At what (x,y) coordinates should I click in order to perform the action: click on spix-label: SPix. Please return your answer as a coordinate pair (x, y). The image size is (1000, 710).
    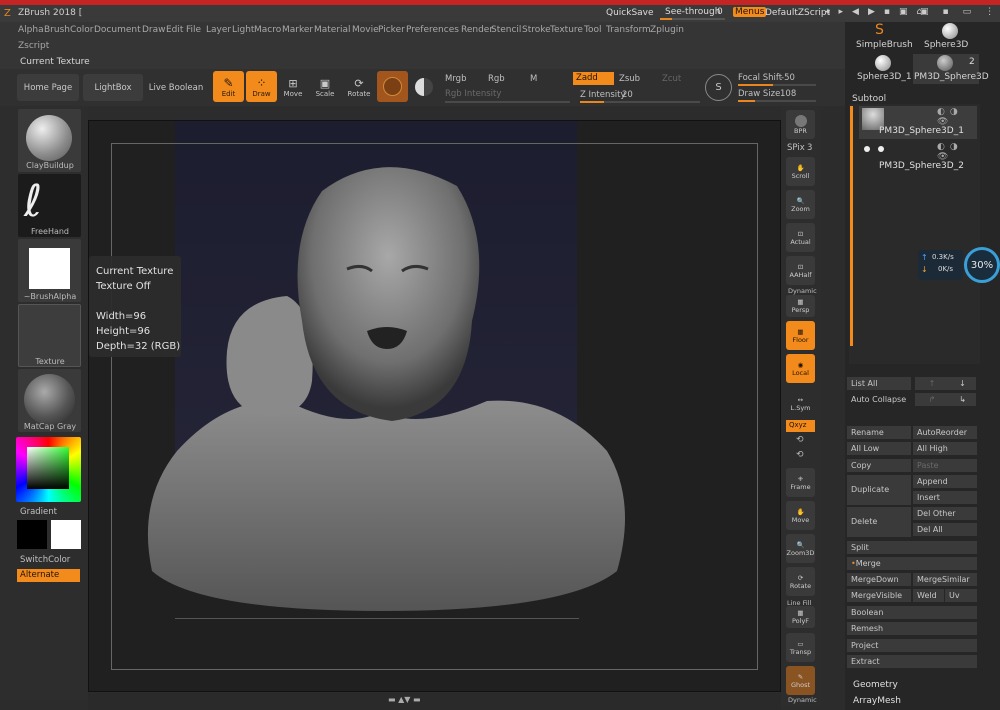
    Looking at the image, I should click on (796, 148).